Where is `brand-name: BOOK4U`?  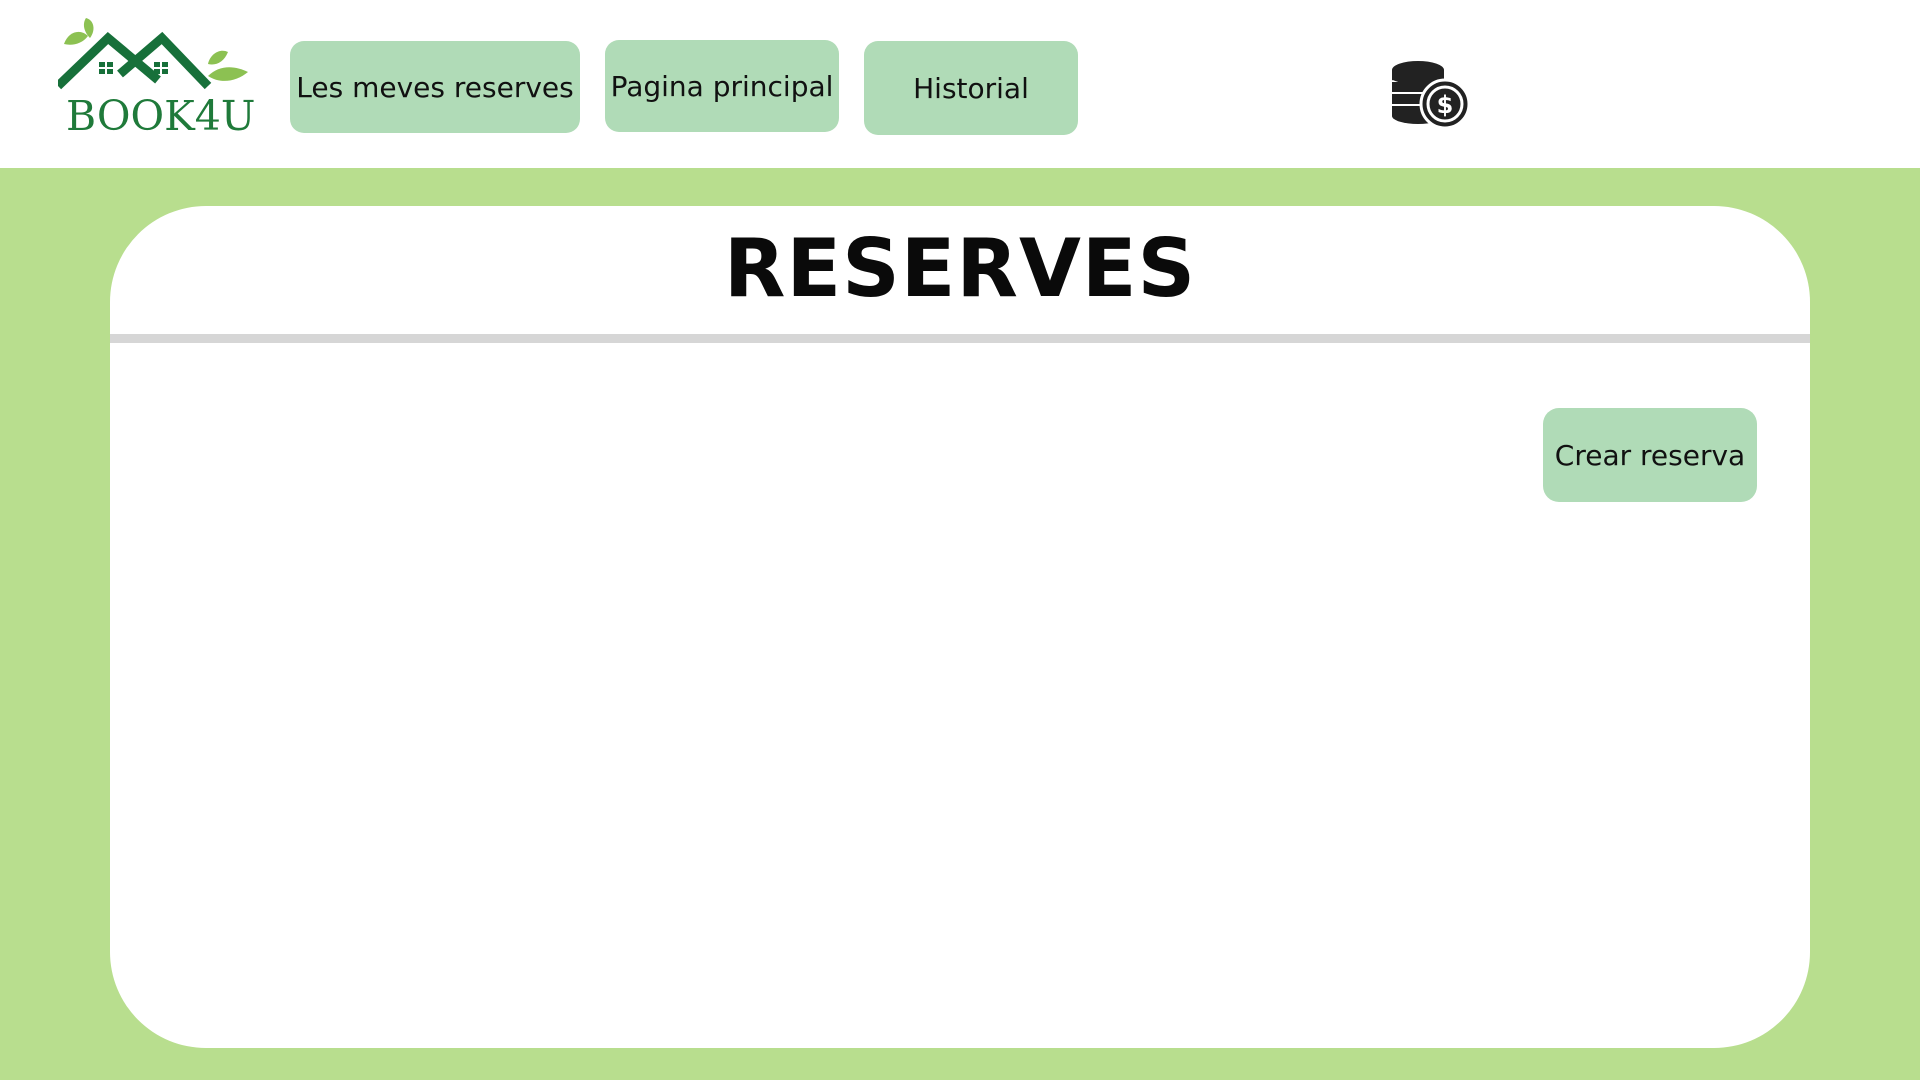
brand-name: BOOK4U is located at coordinates (161, 116).